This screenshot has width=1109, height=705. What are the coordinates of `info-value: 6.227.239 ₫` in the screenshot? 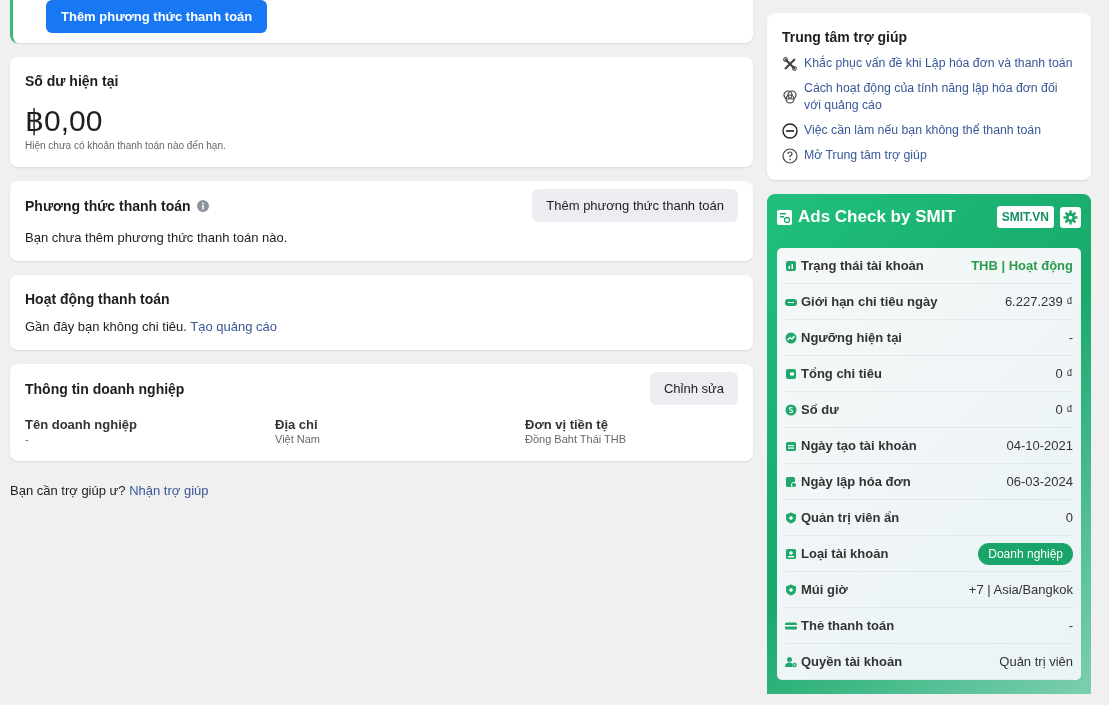 It's located at (1038, 301).